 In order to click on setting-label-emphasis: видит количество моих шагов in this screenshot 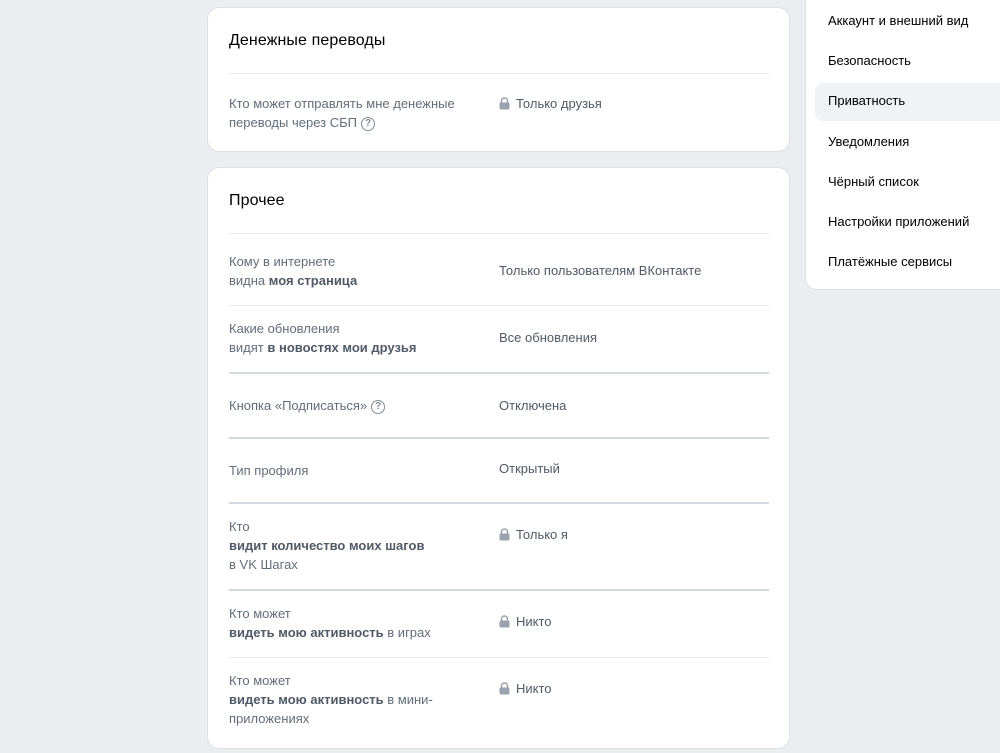, I will do `click(327, 545)`.